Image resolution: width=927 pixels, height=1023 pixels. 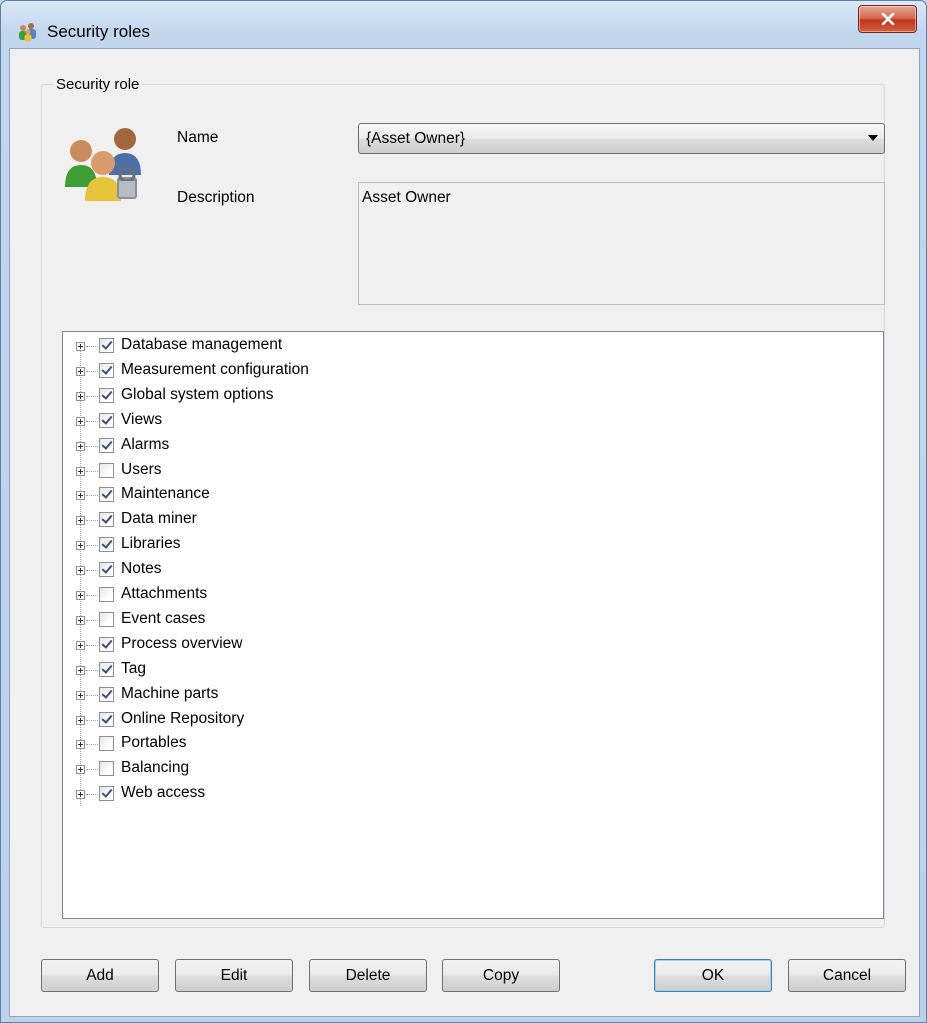 I want to click on tree-item-label: Alarms, so click(x=145, y=444).